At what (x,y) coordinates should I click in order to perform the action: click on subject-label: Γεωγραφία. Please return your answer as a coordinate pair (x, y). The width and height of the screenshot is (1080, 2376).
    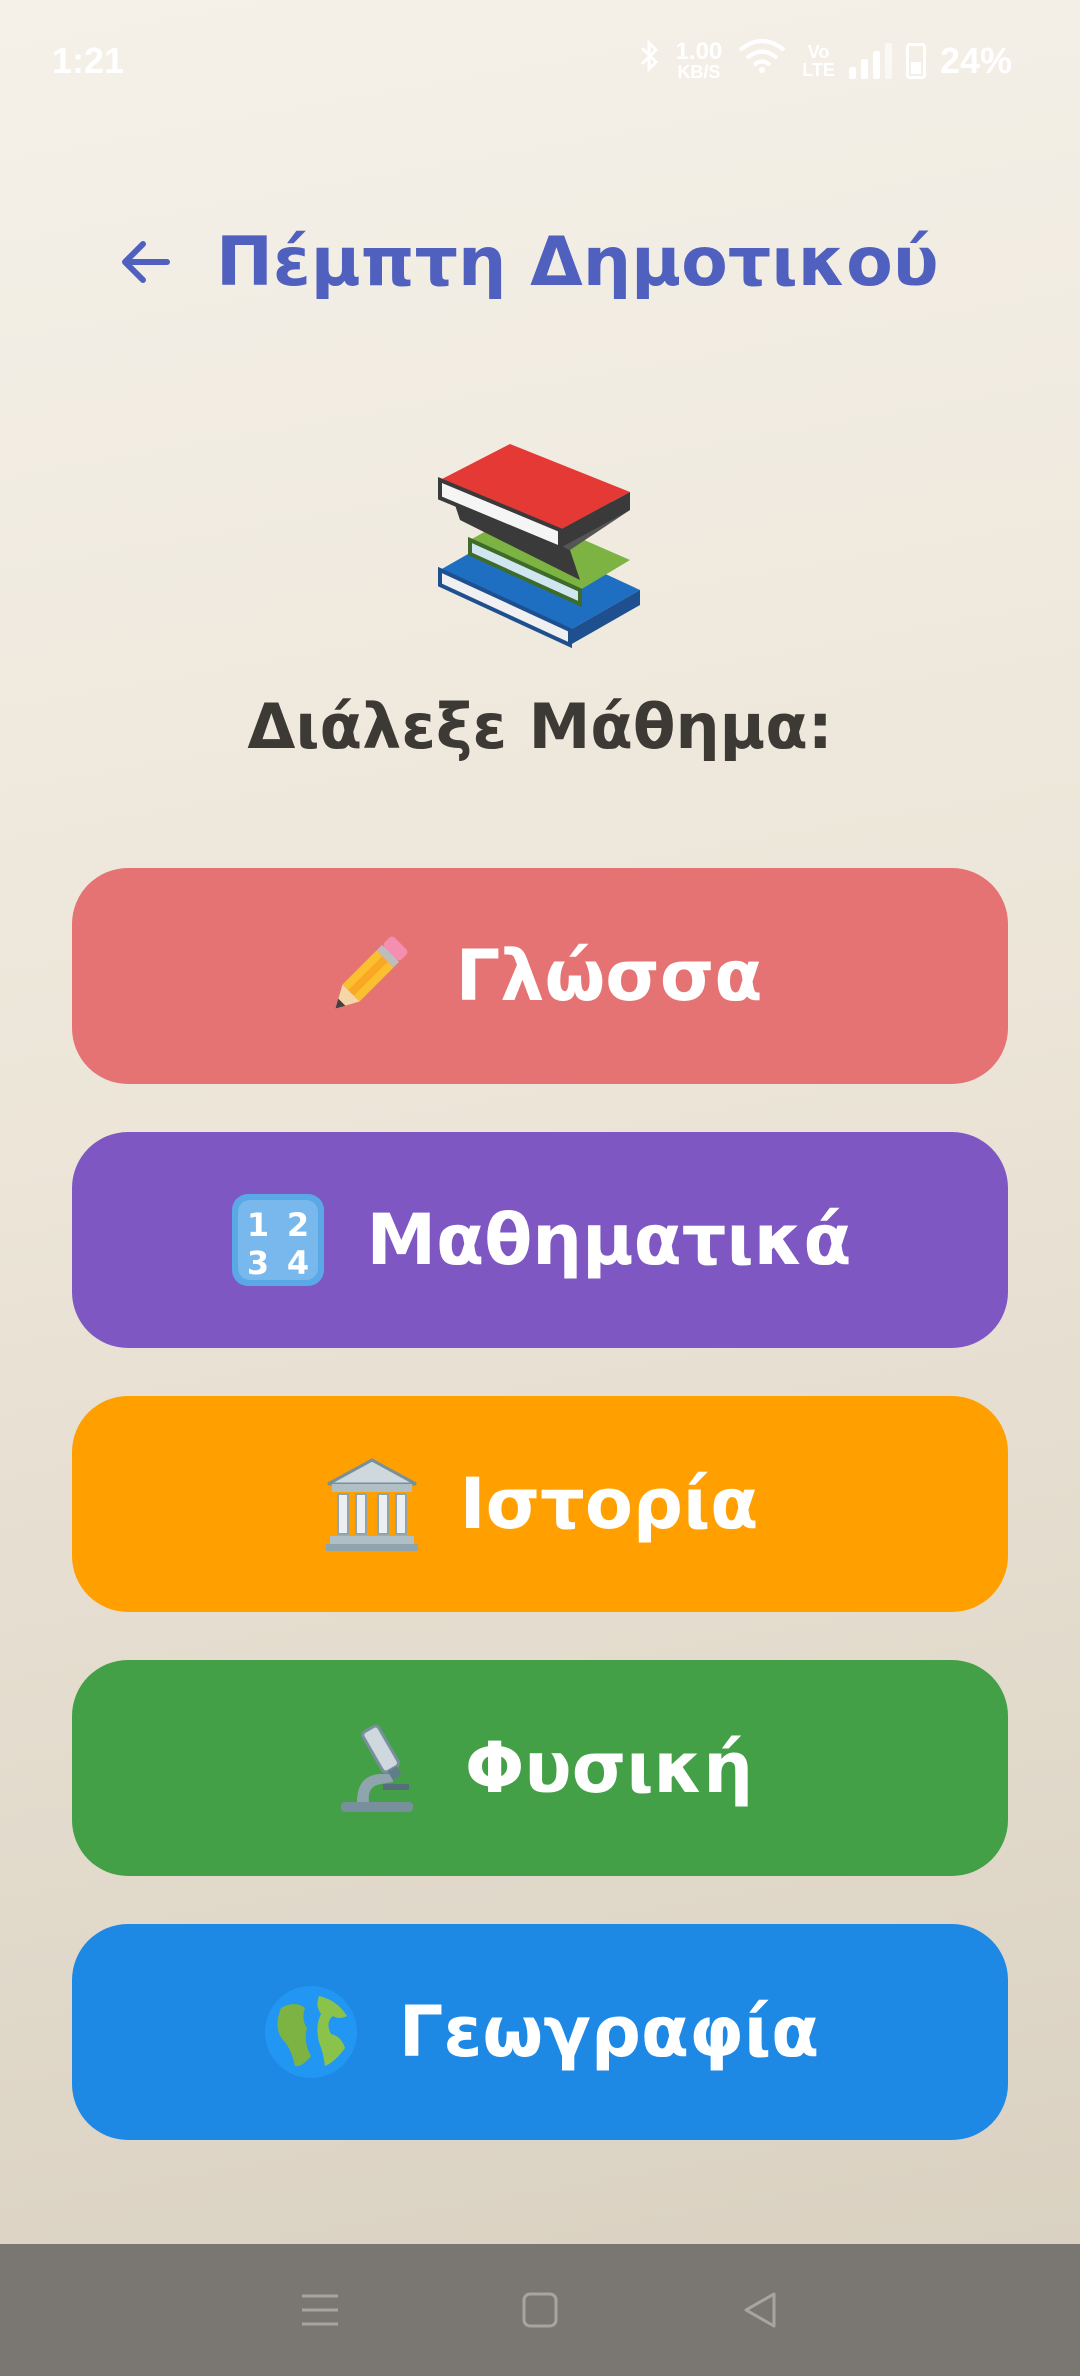
    Looking at the image, I should click on (609, 2032).